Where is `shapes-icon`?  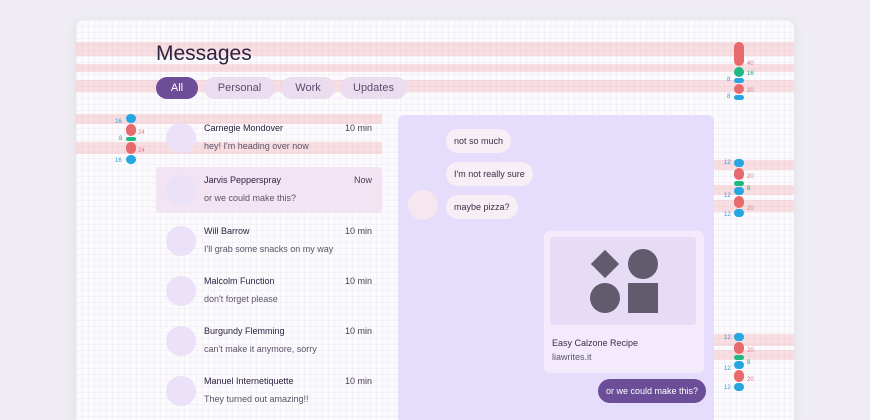 shapes-icon is located at coordinates (624, 281).